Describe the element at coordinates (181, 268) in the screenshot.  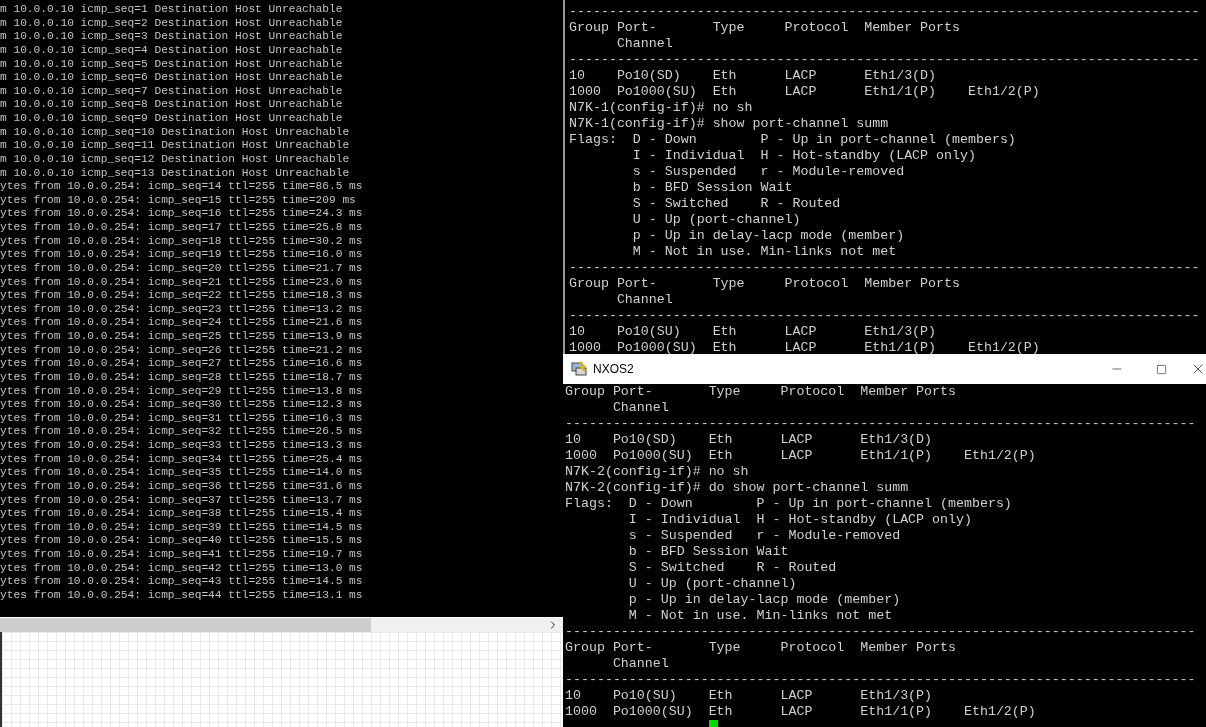
I see `terminal-line: ytes from 10.0.0.254: icmp_seq=20 ttl=255 time=21.7 ms` at that location.